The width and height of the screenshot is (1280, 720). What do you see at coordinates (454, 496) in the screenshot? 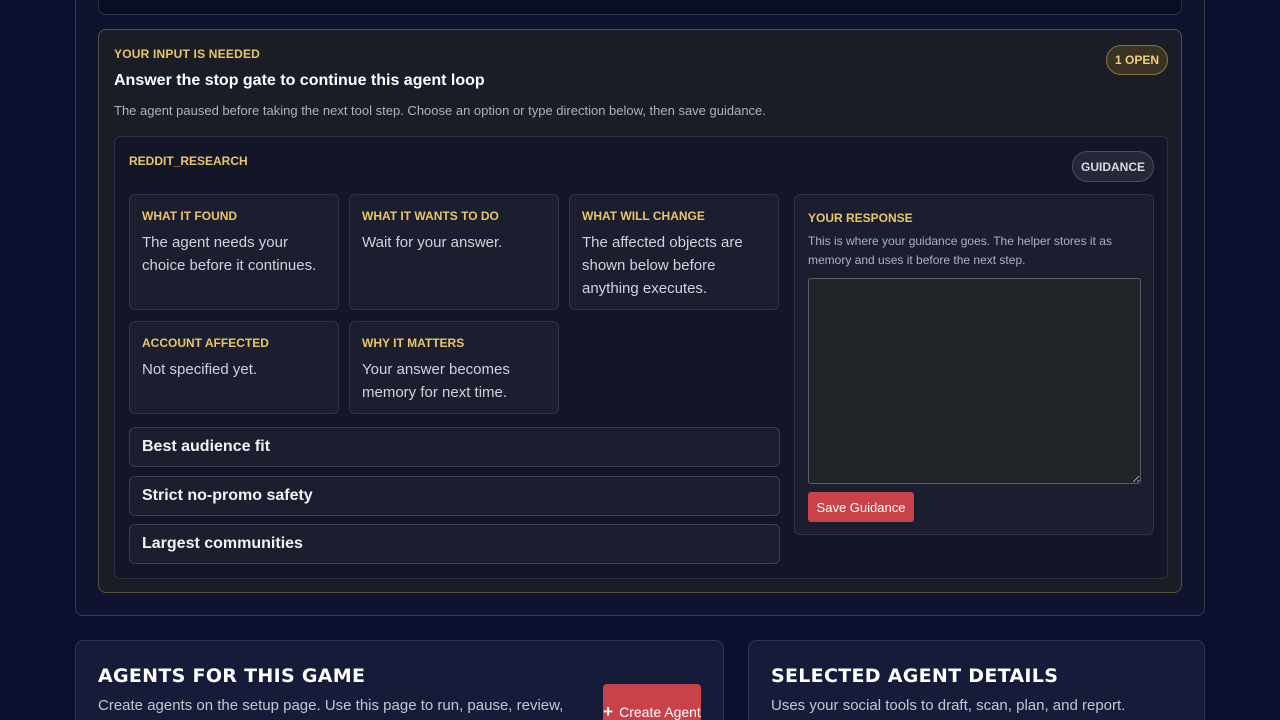
I see `option-strict-no-promo: Strict no-promo safety` at bounding box center [454, 496].